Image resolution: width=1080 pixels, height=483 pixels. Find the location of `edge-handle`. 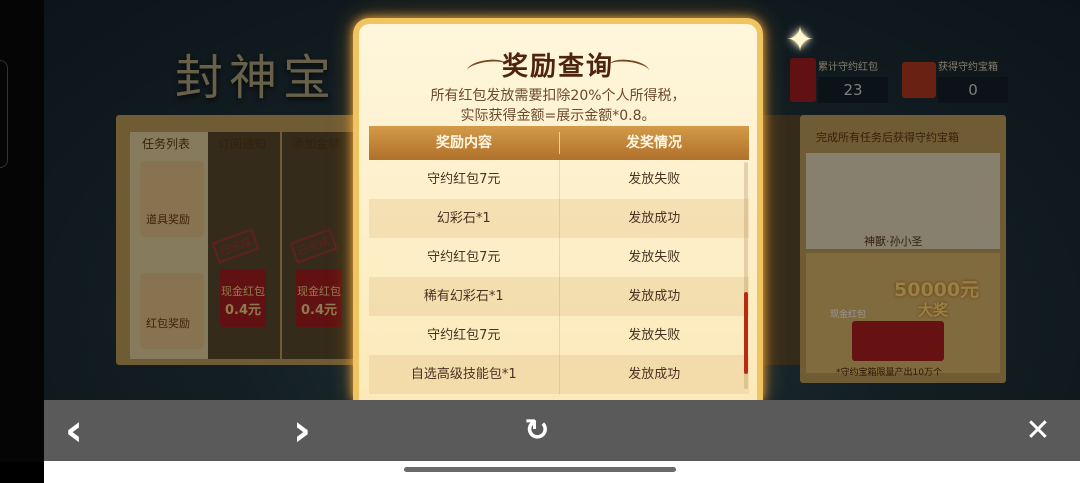

edge-handle is located at coordinates (4, 114).